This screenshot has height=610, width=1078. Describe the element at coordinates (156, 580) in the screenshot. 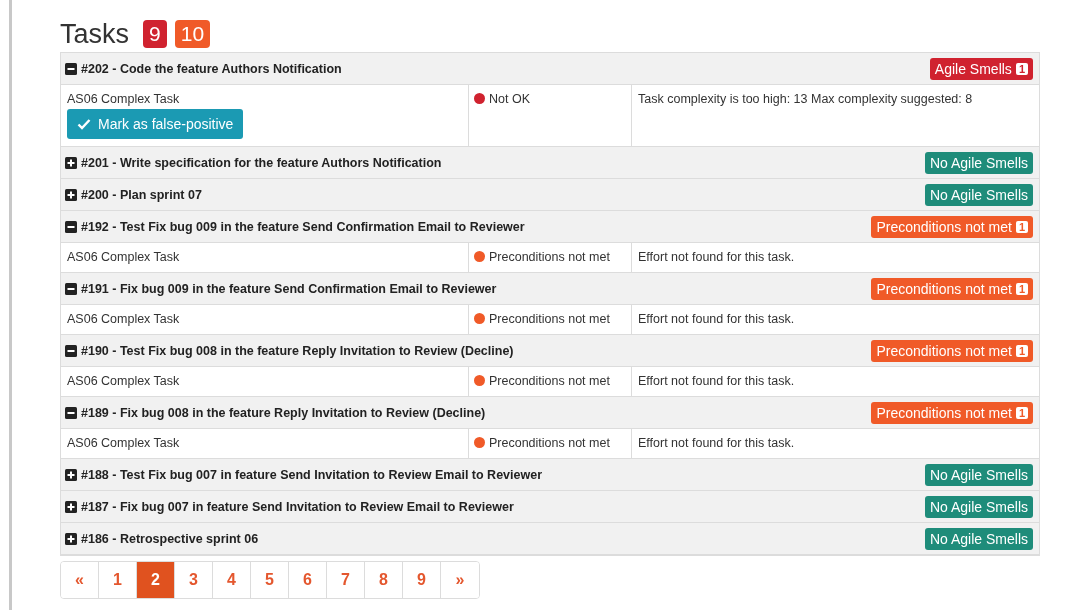

I see `page-link: 2` at that location.